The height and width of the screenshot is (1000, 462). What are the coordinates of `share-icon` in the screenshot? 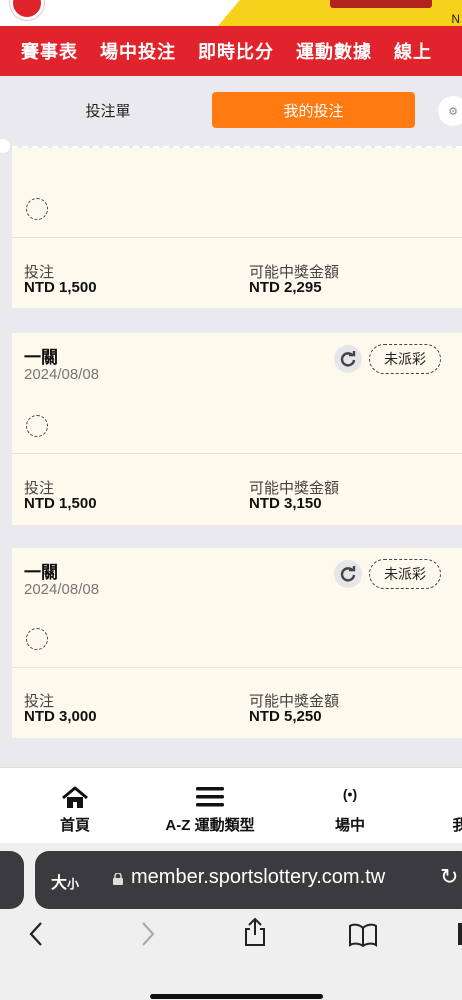 It's located at (255, 934).